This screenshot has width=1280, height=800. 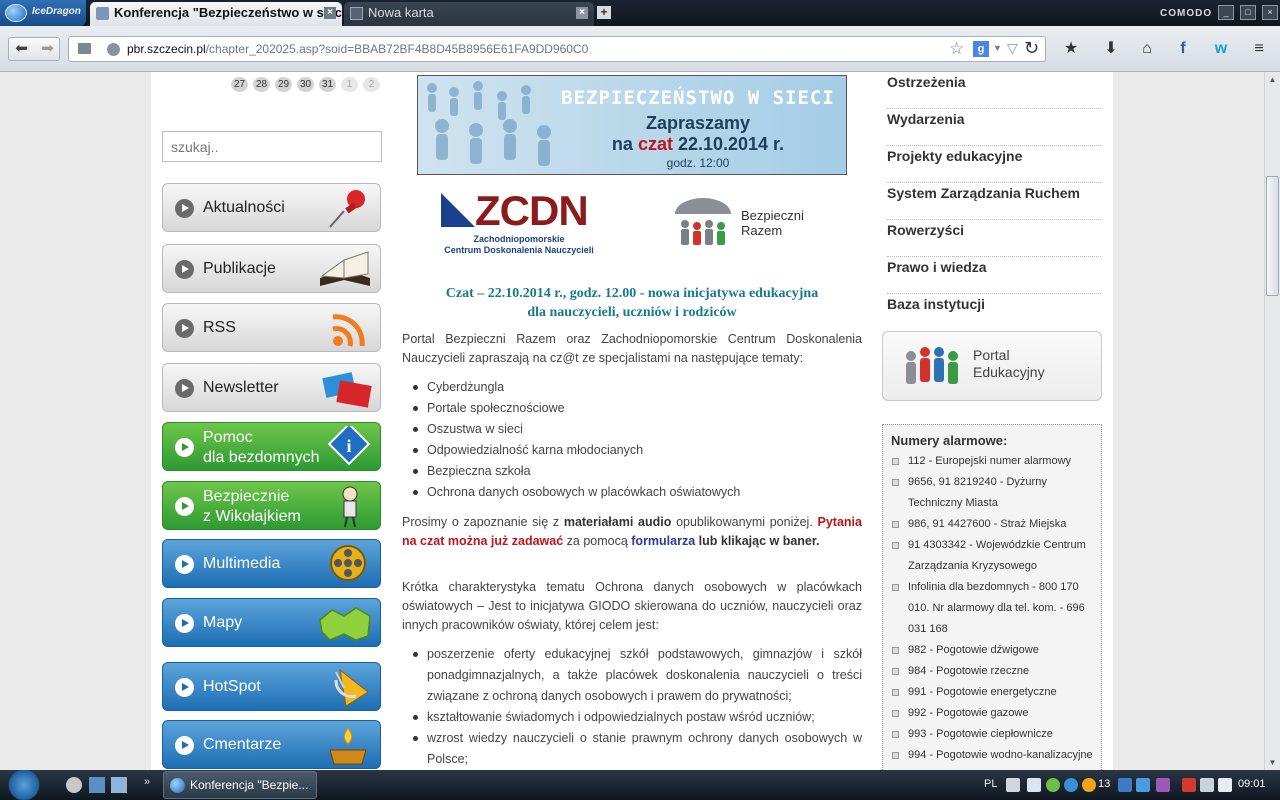 I want to click on audio-materials-link: materiałami audio, so click(x=618, y=522).